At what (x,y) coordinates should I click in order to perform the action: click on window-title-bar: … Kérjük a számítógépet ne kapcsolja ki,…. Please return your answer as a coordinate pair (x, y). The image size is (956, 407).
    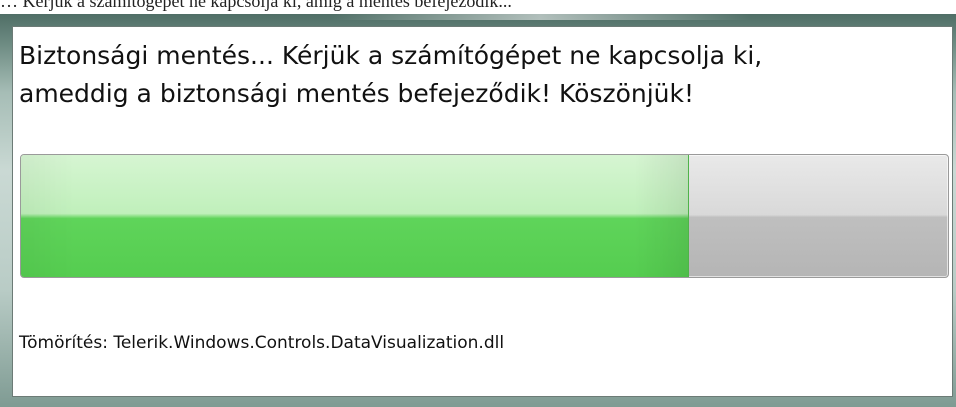
    Looking at the image, I should click on (478, 7).